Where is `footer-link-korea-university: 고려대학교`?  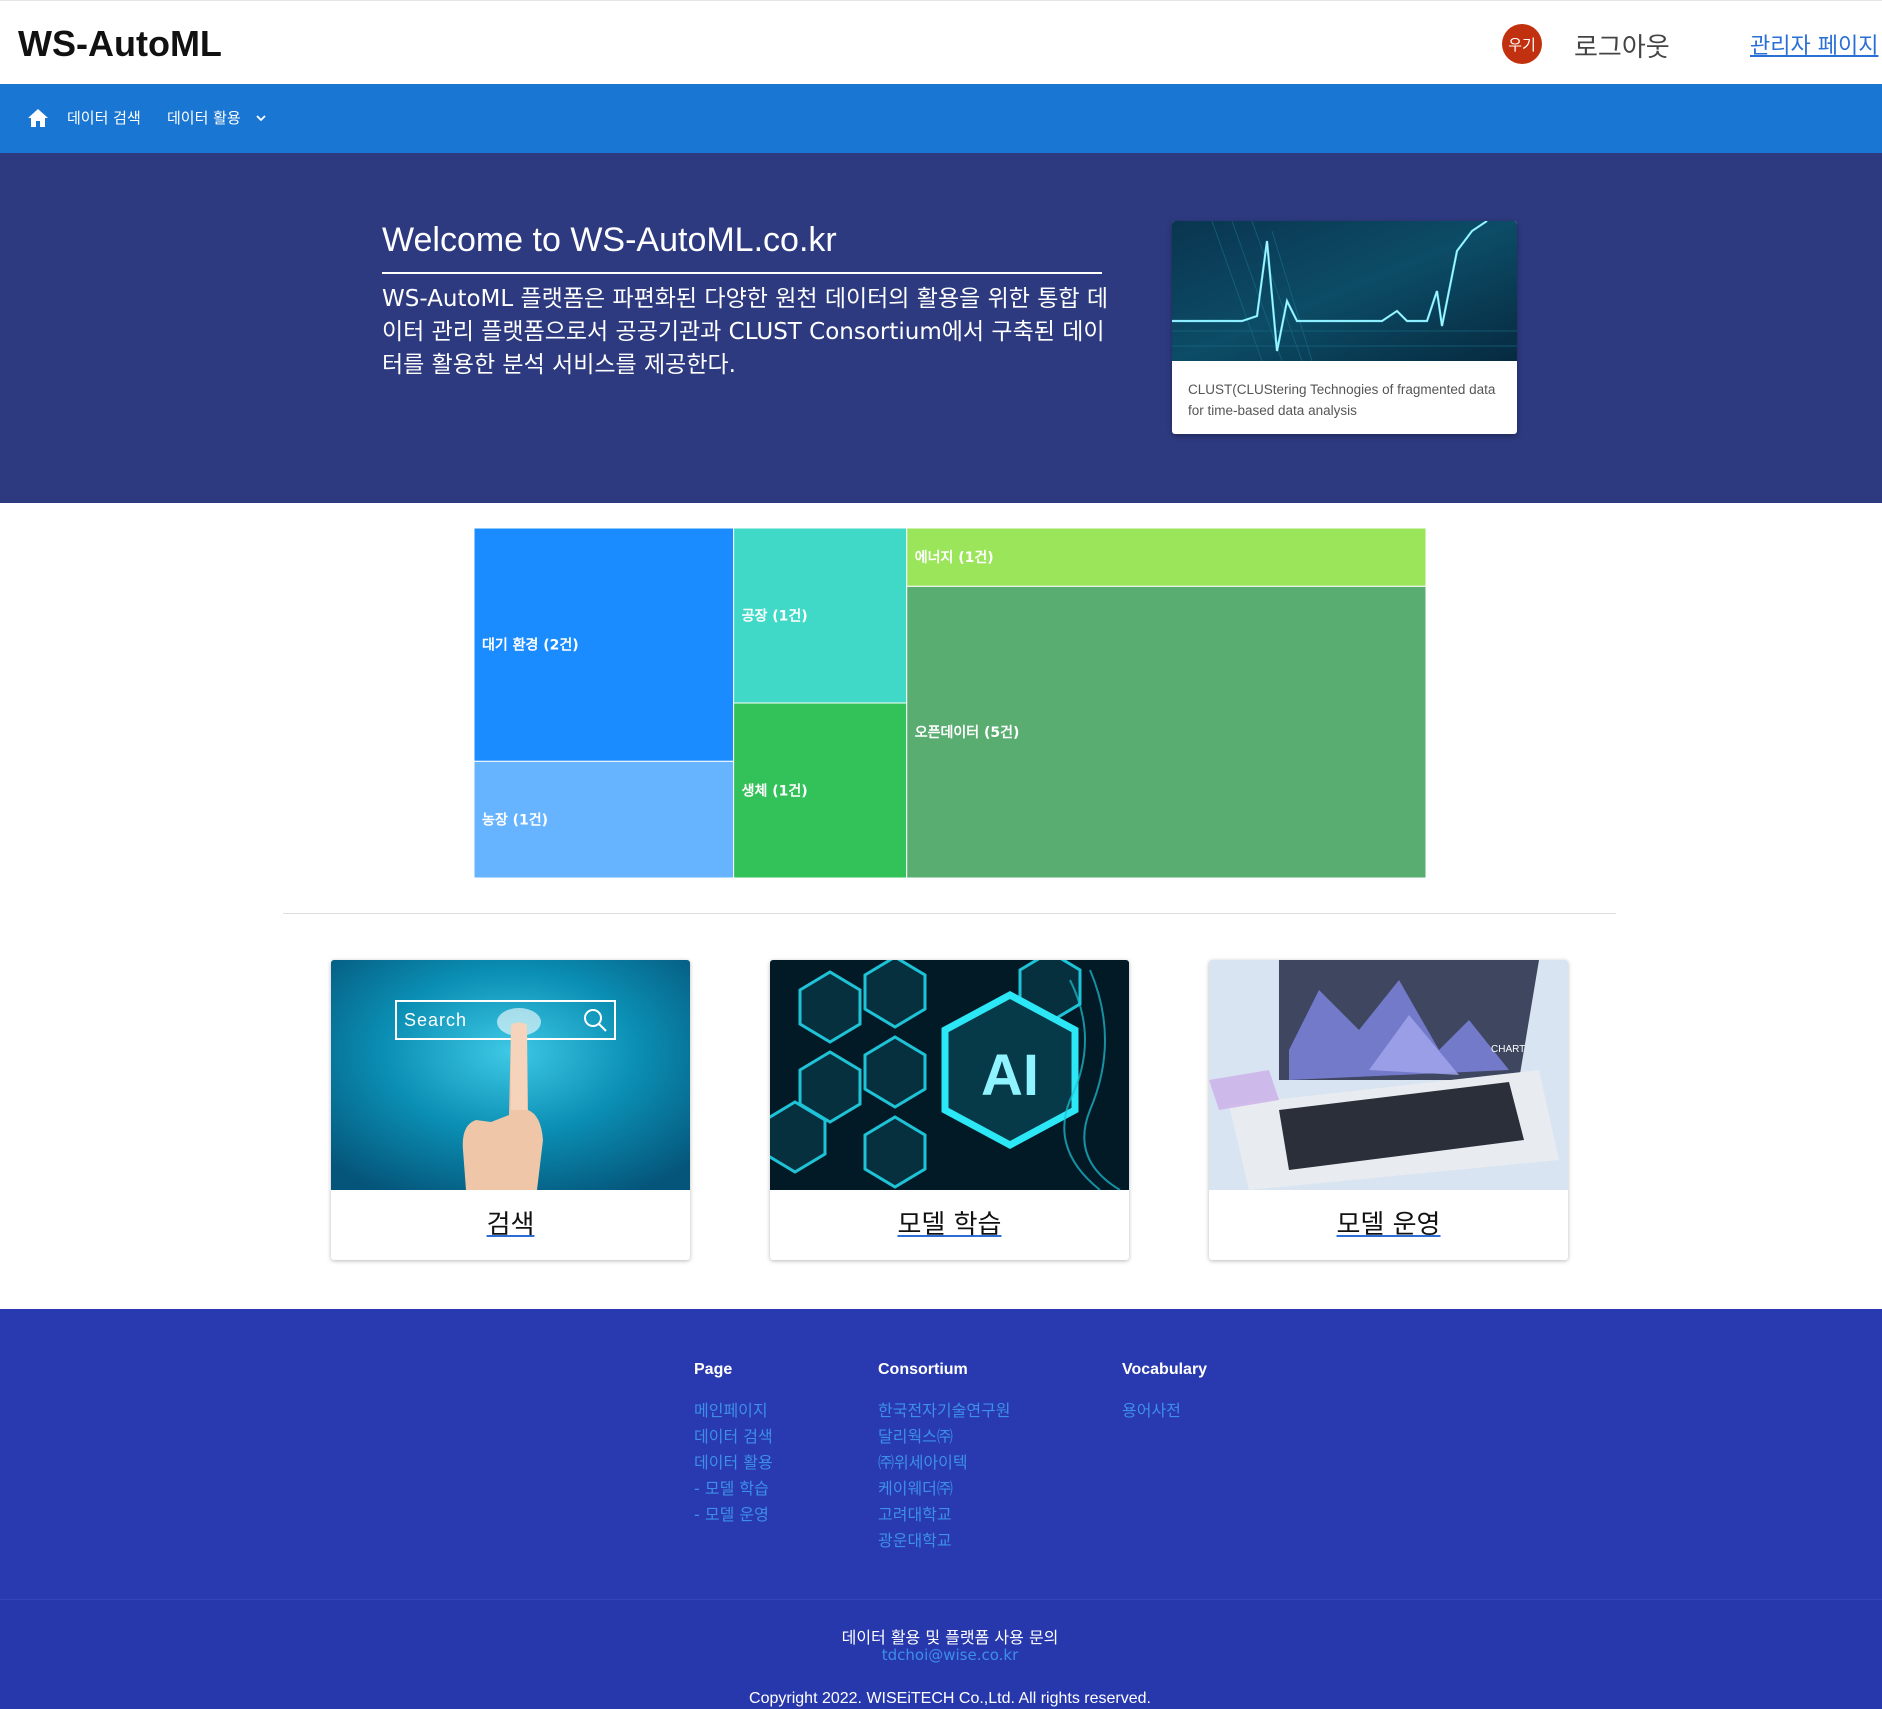
footer-link-korea-university: 고려대학교 is located at coordinates (915, 1513).